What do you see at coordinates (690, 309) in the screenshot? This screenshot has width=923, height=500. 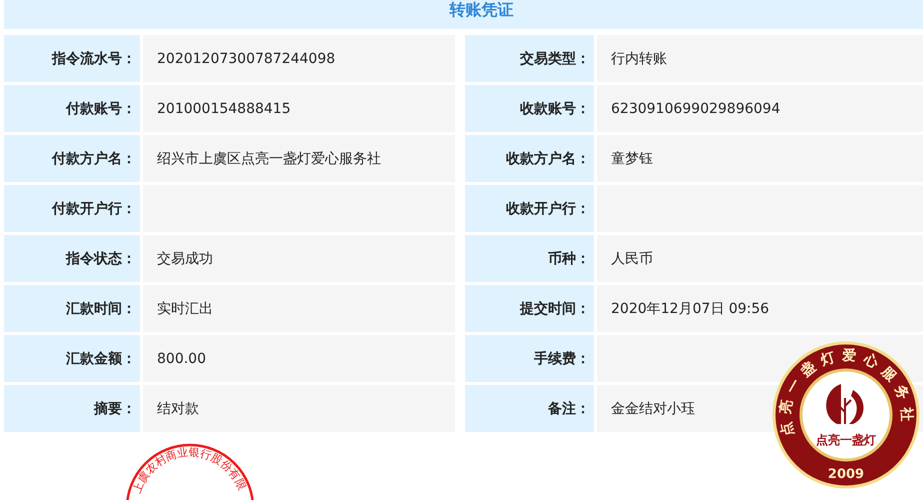 I see `field-value: 2020年12月07日 09:56` at bounding box center [690, 309].